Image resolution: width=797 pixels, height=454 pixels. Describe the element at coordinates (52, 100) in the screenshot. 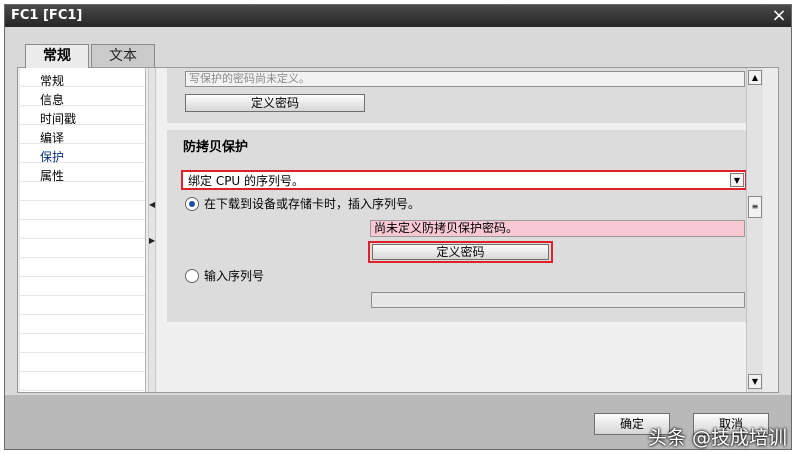

I see `sidebar-item-info: 信息` at that location.